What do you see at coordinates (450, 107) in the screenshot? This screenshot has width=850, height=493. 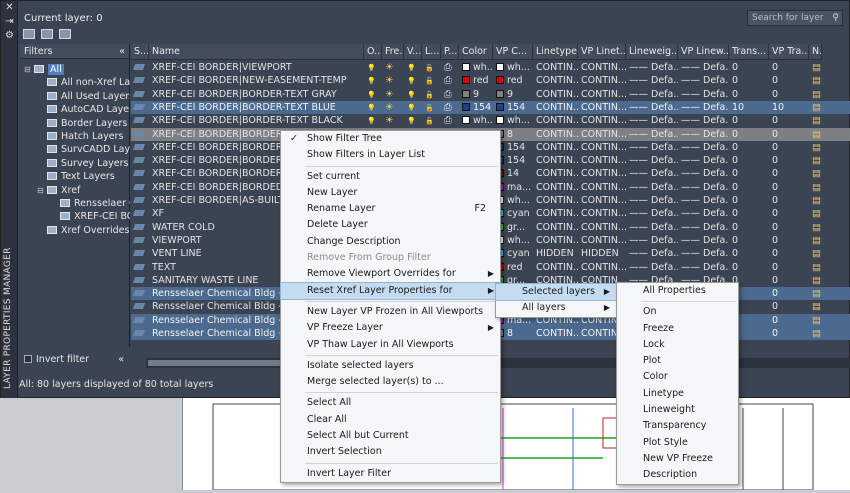 I see `plot-cell: ⎙` at bounding box center [450, 107].